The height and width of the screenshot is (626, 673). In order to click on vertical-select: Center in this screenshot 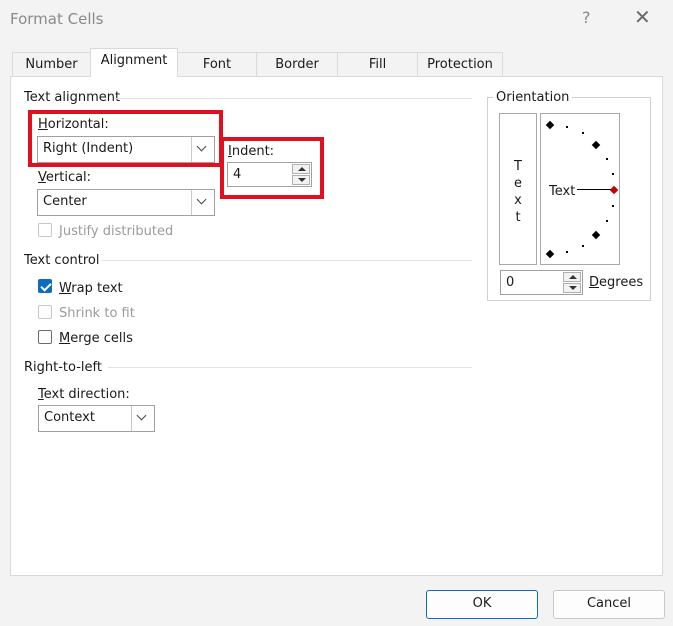, I will do `click(126, 202)`.